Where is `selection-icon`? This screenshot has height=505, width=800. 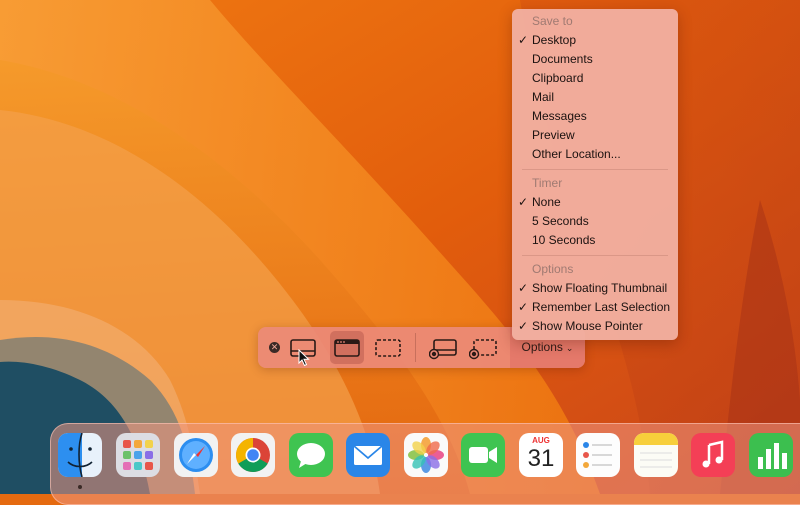 selection-icon is located at coordinates (388, 348).